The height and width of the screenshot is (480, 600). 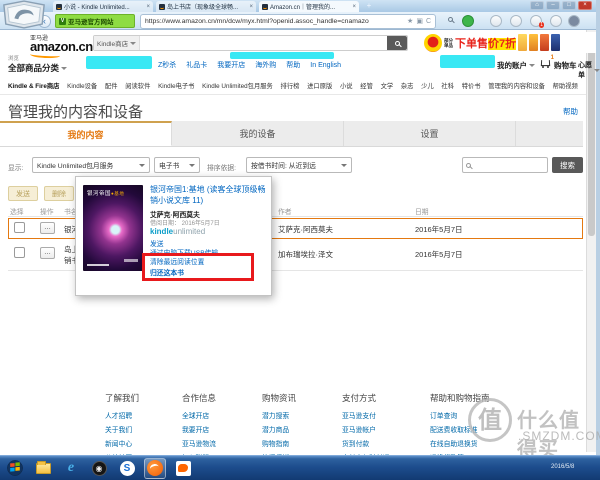 What do you see at coordinates (516, 85) in the screenshot?
I see `catnav-item-manage-content: 管理我的内容和设备` at bounding box center [516, 85].